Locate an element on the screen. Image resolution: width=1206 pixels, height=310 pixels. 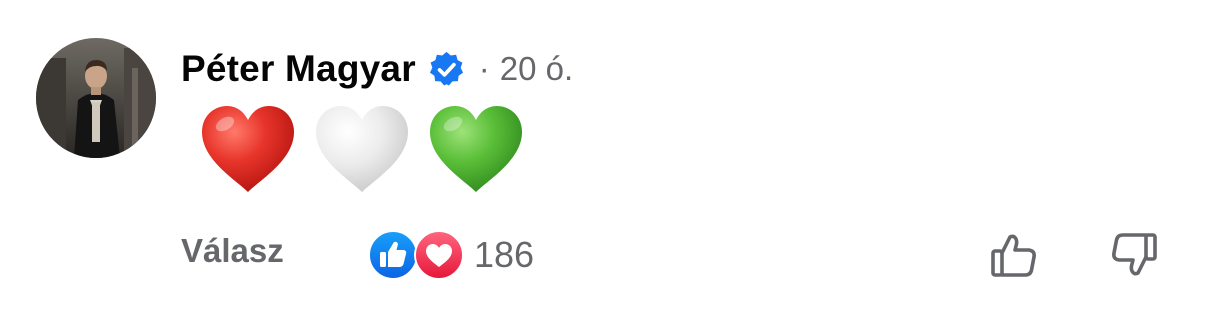
reaction-count: 186 is located at coordinates (504, 254).